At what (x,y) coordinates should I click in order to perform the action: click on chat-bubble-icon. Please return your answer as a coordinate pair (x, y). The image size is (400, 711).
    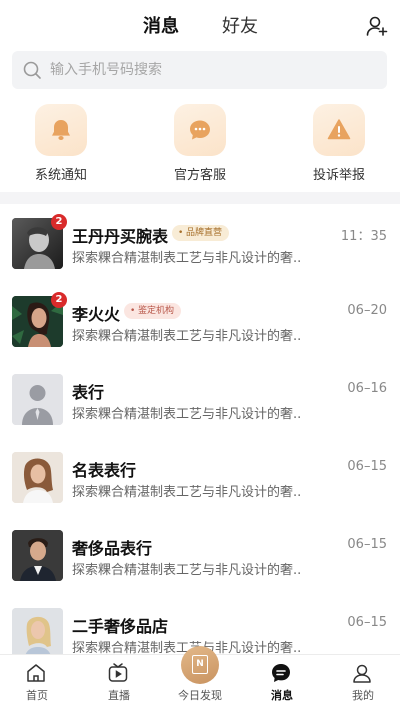
    Looking at the image, I should click on (200, 130).